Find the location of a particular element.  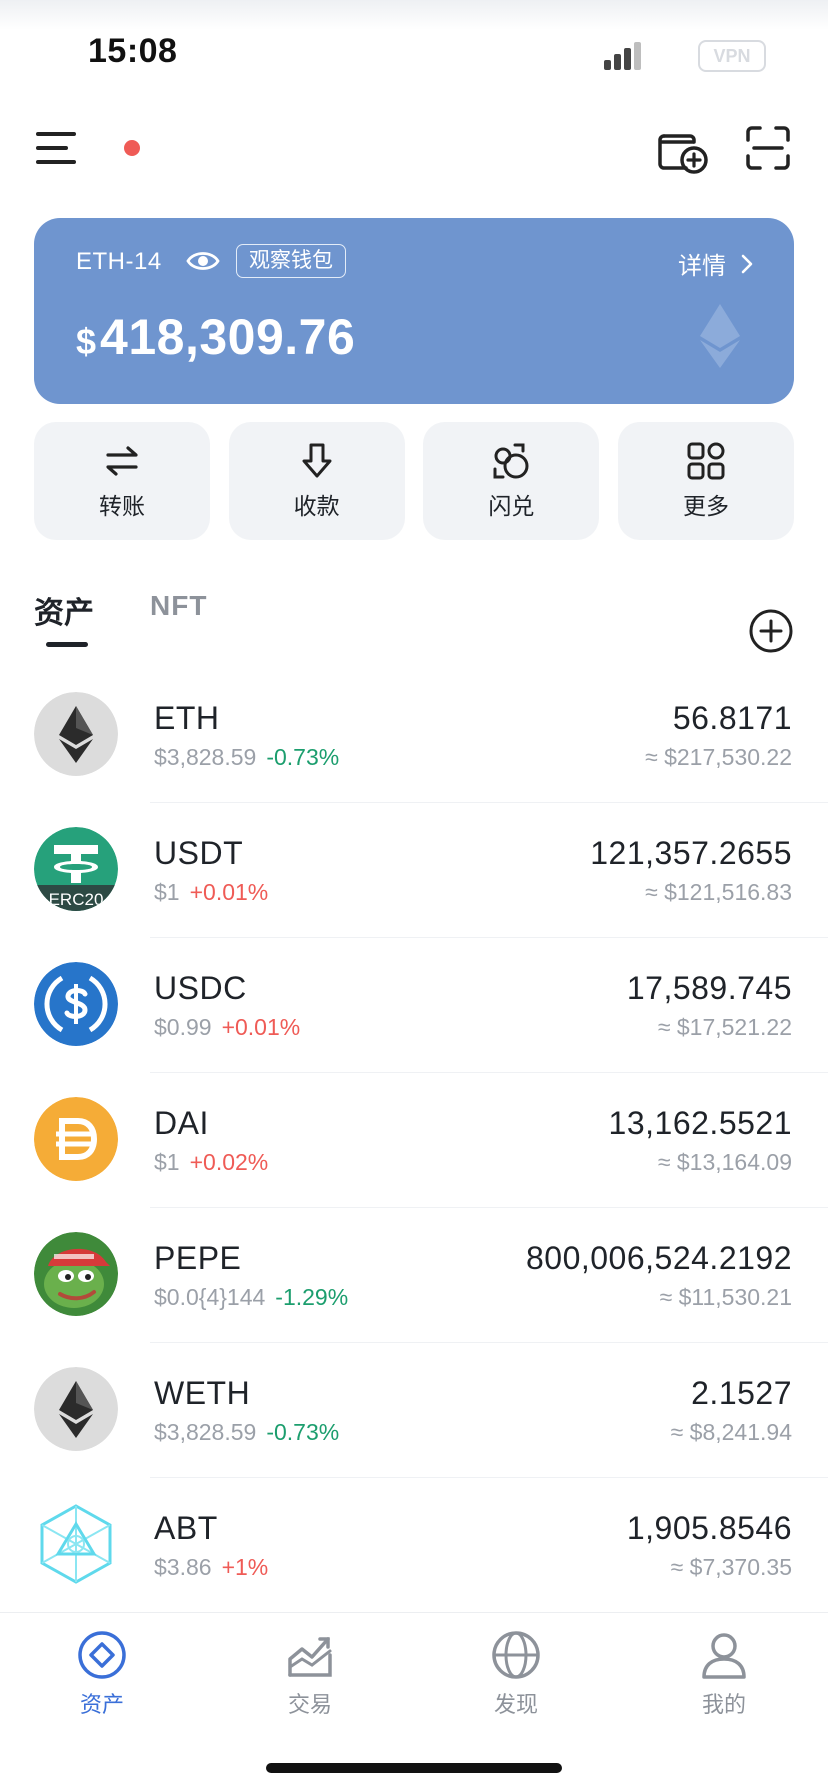

token-price-line: $0.0{4}144 -1.29% is located at coordinates (251, 1297).